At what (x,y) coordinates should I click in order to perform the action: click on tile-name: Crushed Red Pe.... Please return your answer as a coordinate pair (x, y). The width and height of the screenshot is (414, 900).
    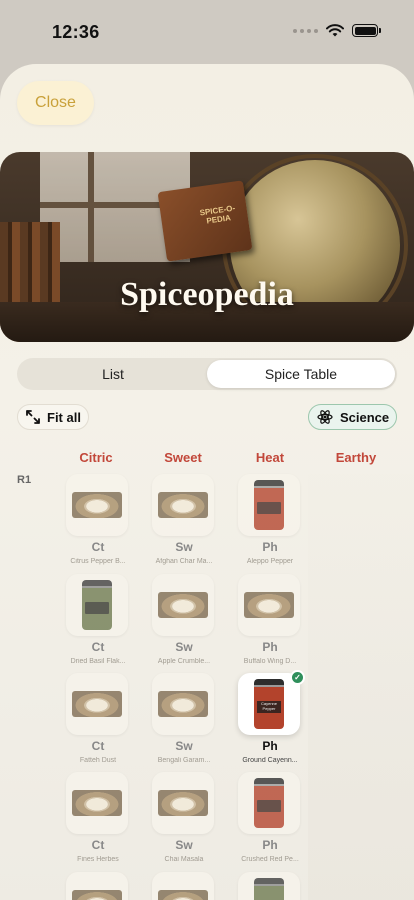
    Looking at the image, I should click on (270, 859).